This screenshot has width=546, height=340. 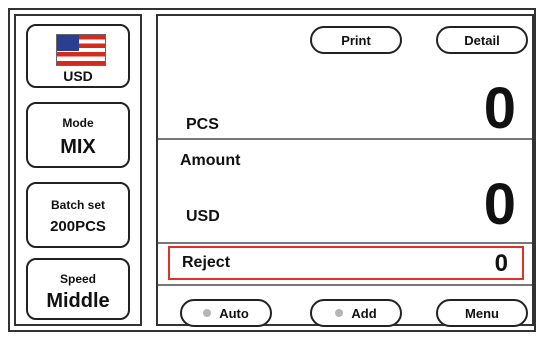 I want to click on batch-set-value: 200PCS, so click(x=78, y=226).